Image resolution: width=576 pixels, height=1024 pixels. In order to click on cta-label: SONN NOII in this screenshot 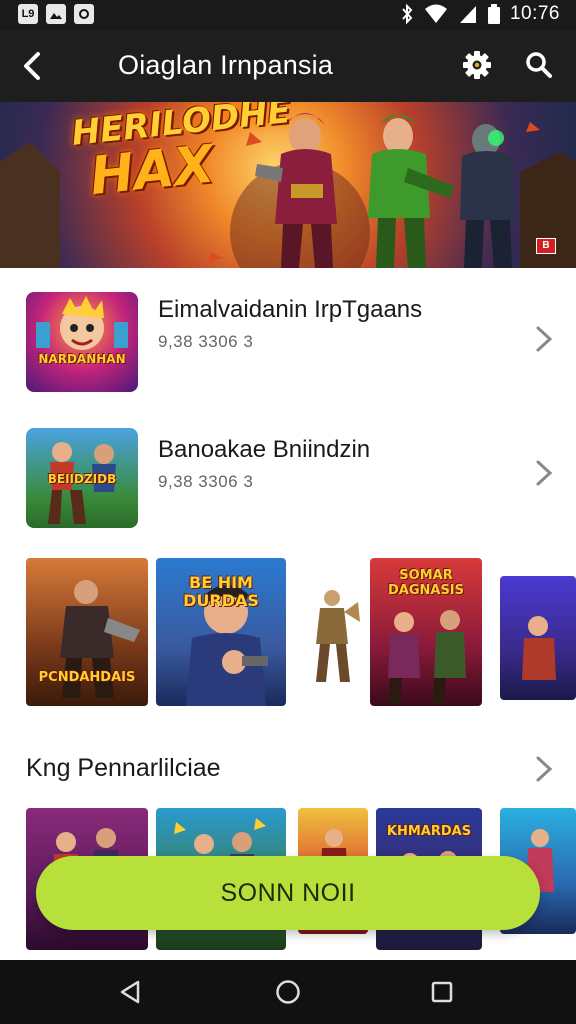, I will do `click(288, 892)`.